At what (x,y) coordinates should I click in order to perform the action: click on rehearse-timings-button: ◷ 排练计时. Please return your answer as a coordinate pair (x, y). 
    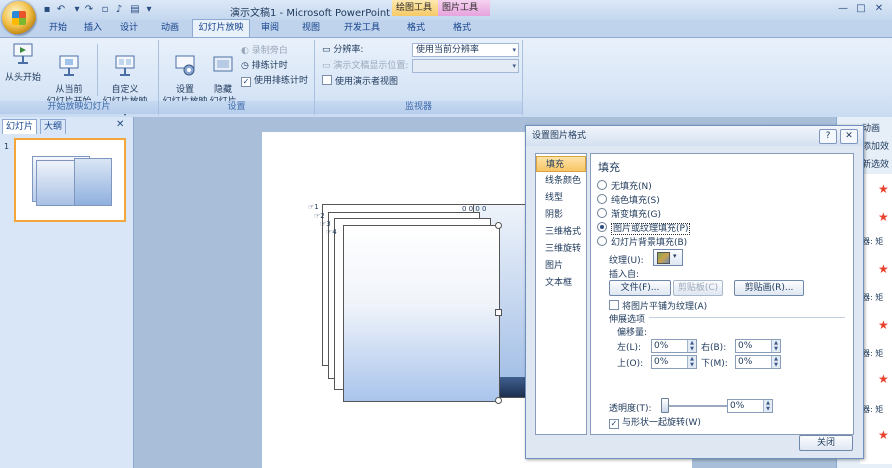
    Looking at the image, I should click on (264, 66).